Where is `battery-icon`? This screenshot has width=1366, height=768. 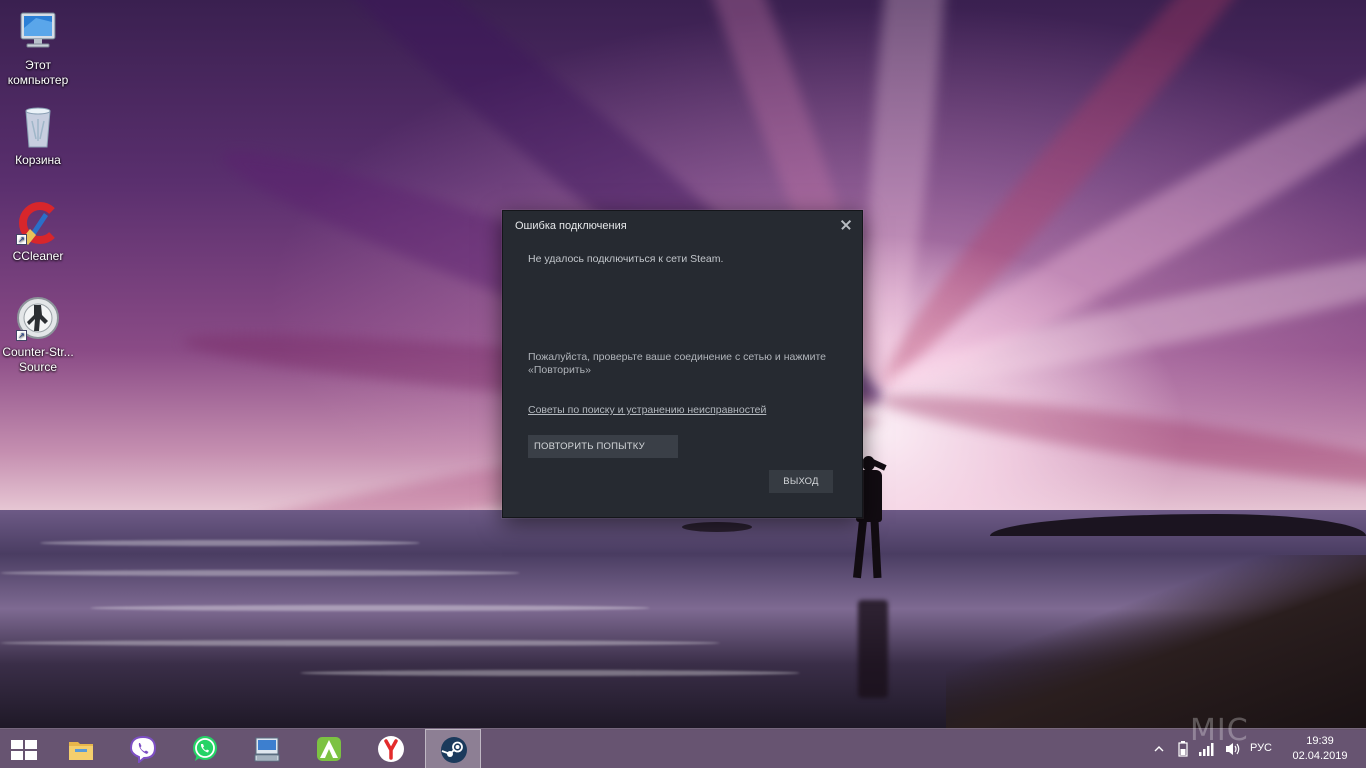
battery-icon is located at coordinates (1183, 749).